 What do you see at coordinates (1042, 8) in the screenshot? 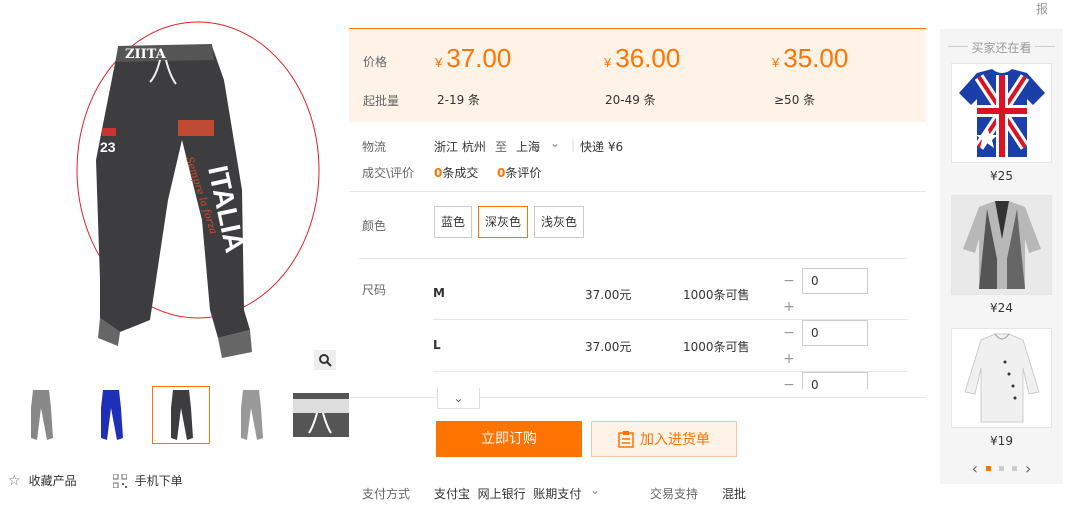
I see `report-link: 报` at bounding box center [1042, 8].